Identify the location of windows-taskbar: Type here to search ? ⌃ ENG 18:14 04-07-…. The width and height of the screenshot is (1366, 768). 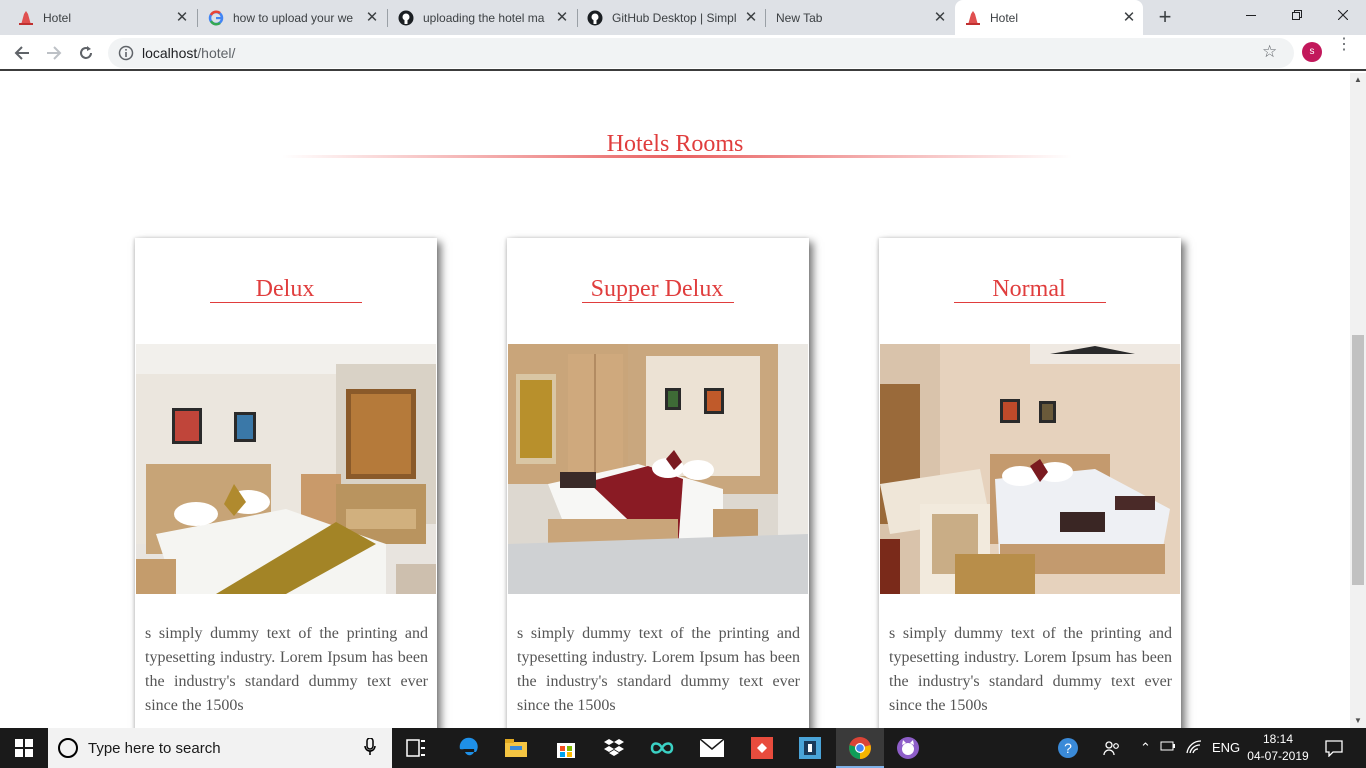
(683, 748).